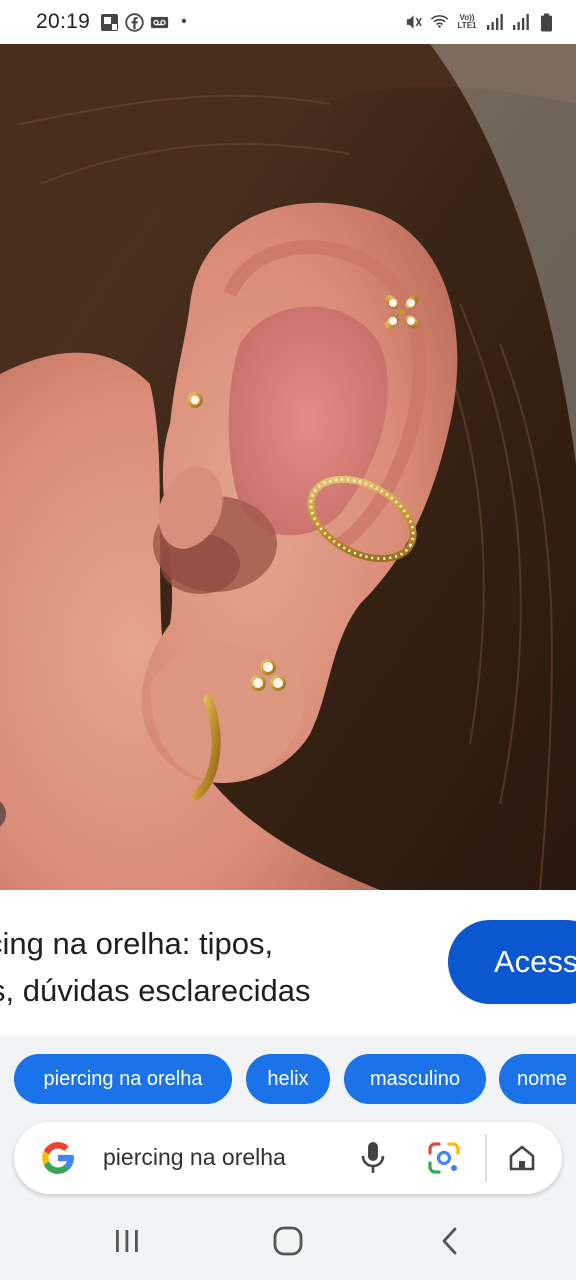 The height and width of the screenshot is (1280, 576). I want to click on search-area: piercing na orelha, so click(288, 1161).